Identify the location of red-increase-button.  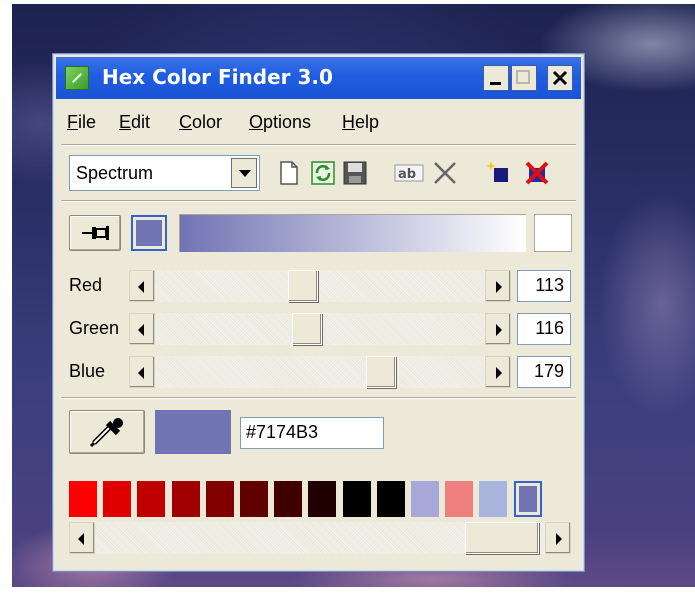
(498, 286).